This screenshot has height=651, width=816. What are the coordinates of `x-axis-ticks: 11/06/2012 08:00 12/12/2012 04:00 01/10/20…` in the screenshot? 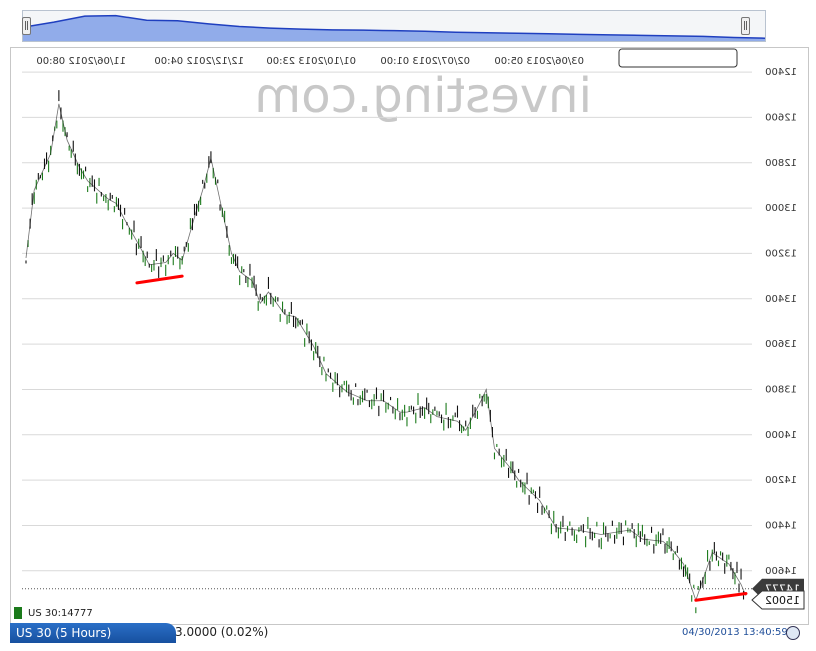 It's located at (387, 58).